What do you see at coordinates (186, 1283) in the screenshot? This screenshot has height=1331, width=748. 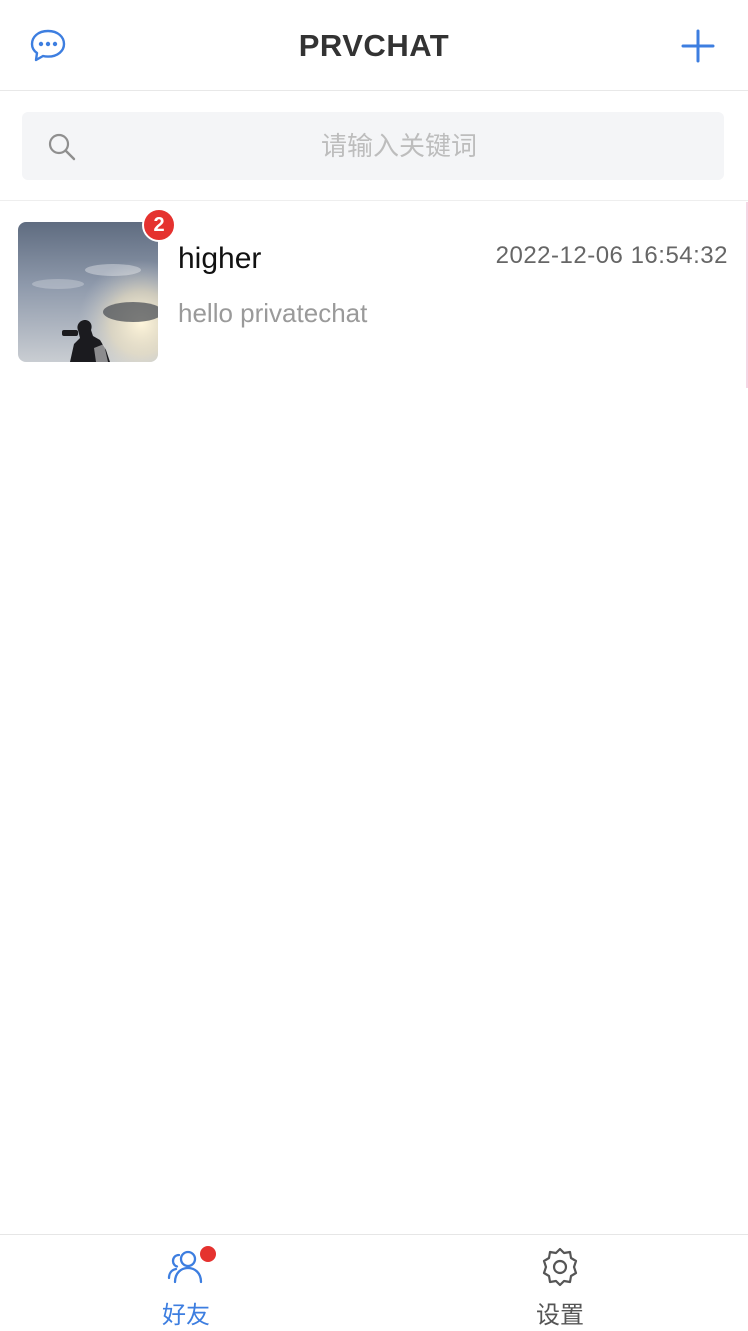 I see `tab-friends: 好友` at bounding box center [186, 1283].